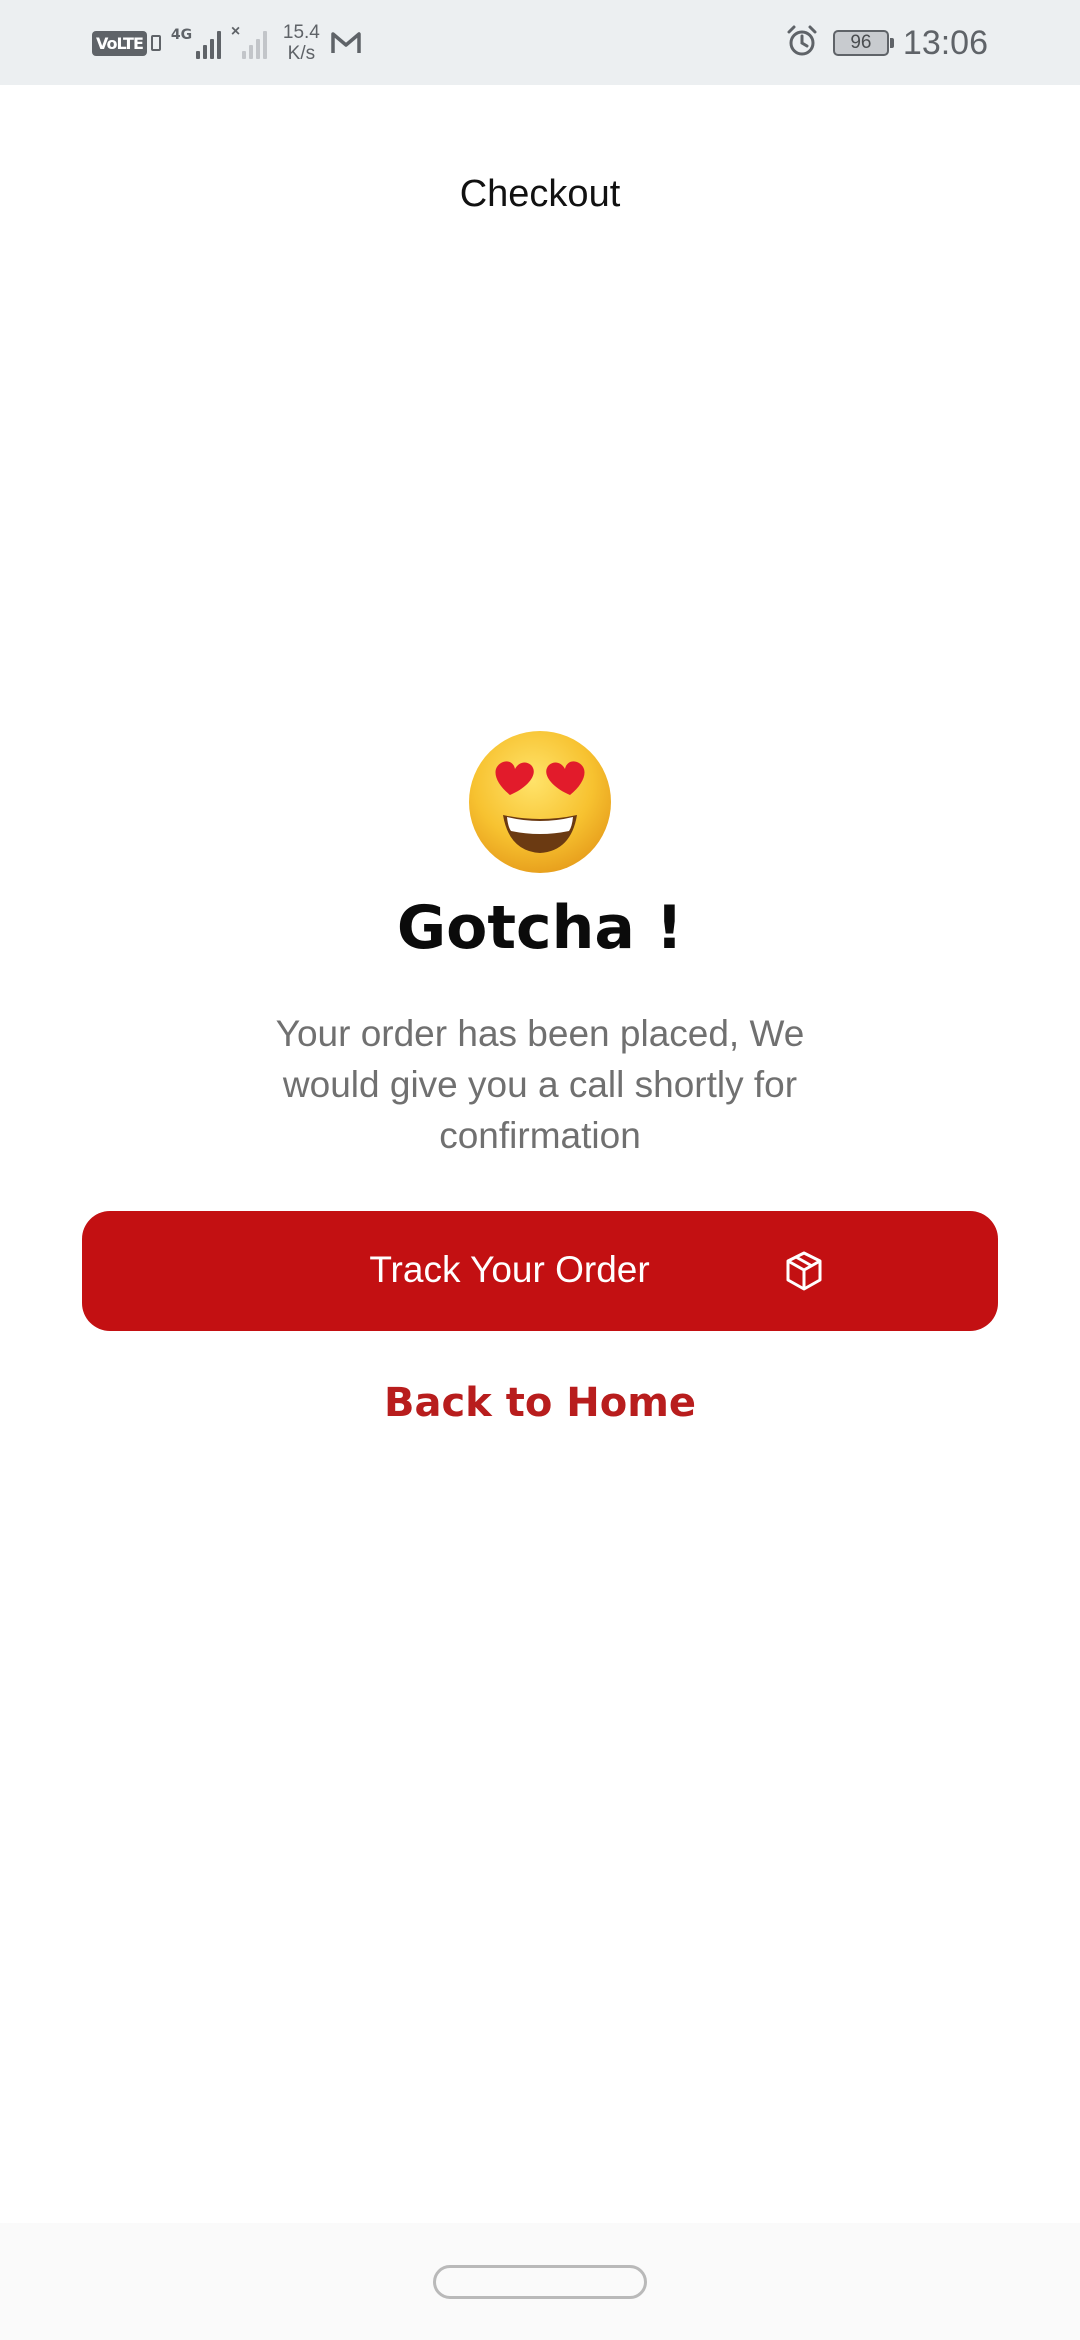 This screenshot has height=2340, width=1080. Describe the element at coordinates (301, 32) in the screenshot. I see `speed-value: 15.4` at that location.